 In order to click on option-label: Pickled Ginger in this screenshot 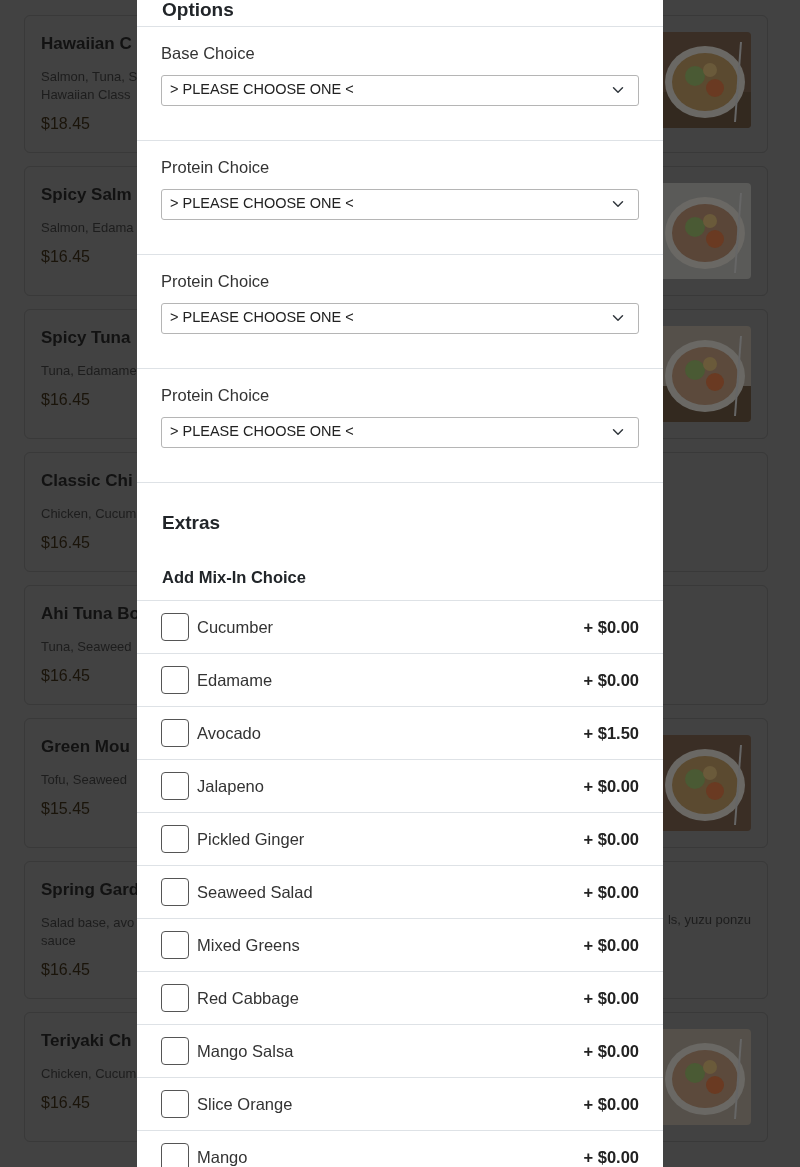, I will do `click(251, 839)`.